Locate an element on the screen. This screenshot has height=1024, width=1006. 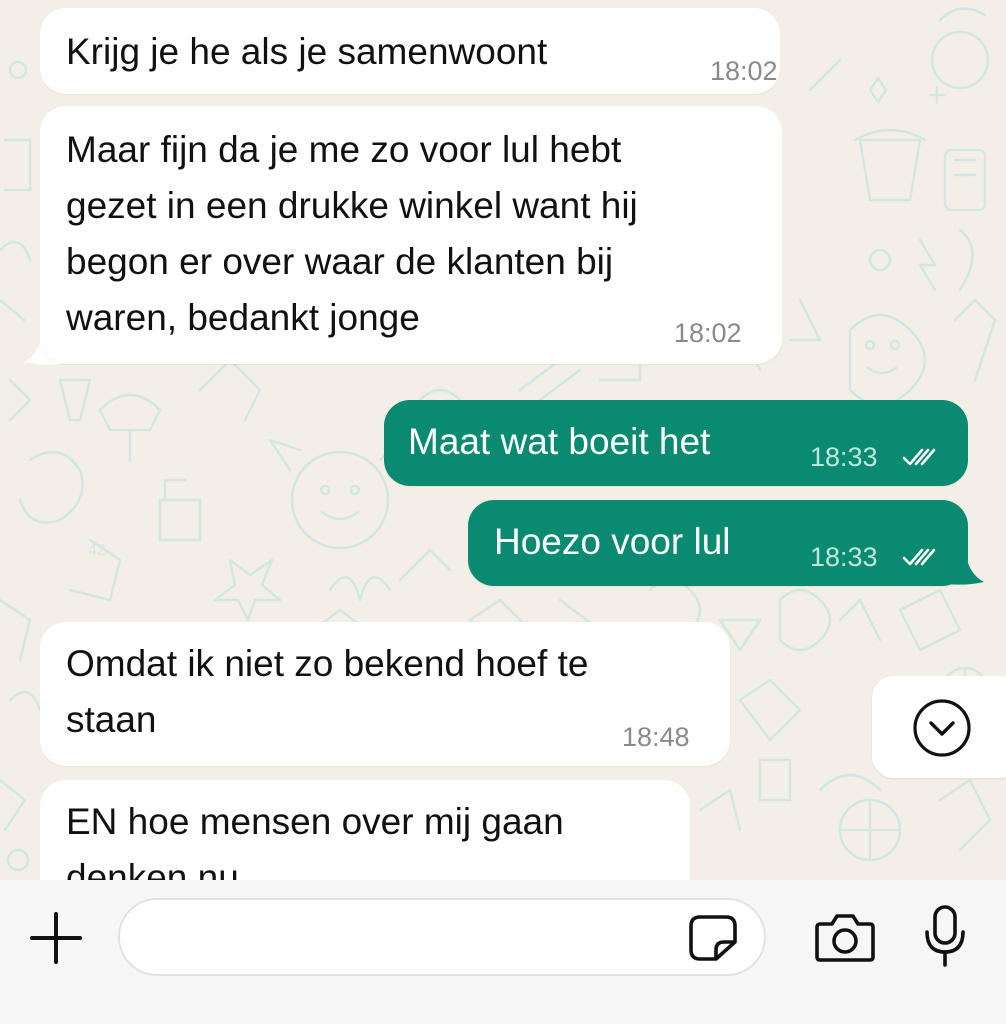
bubble-tail-outgoing is located at coordinates (965, 566).